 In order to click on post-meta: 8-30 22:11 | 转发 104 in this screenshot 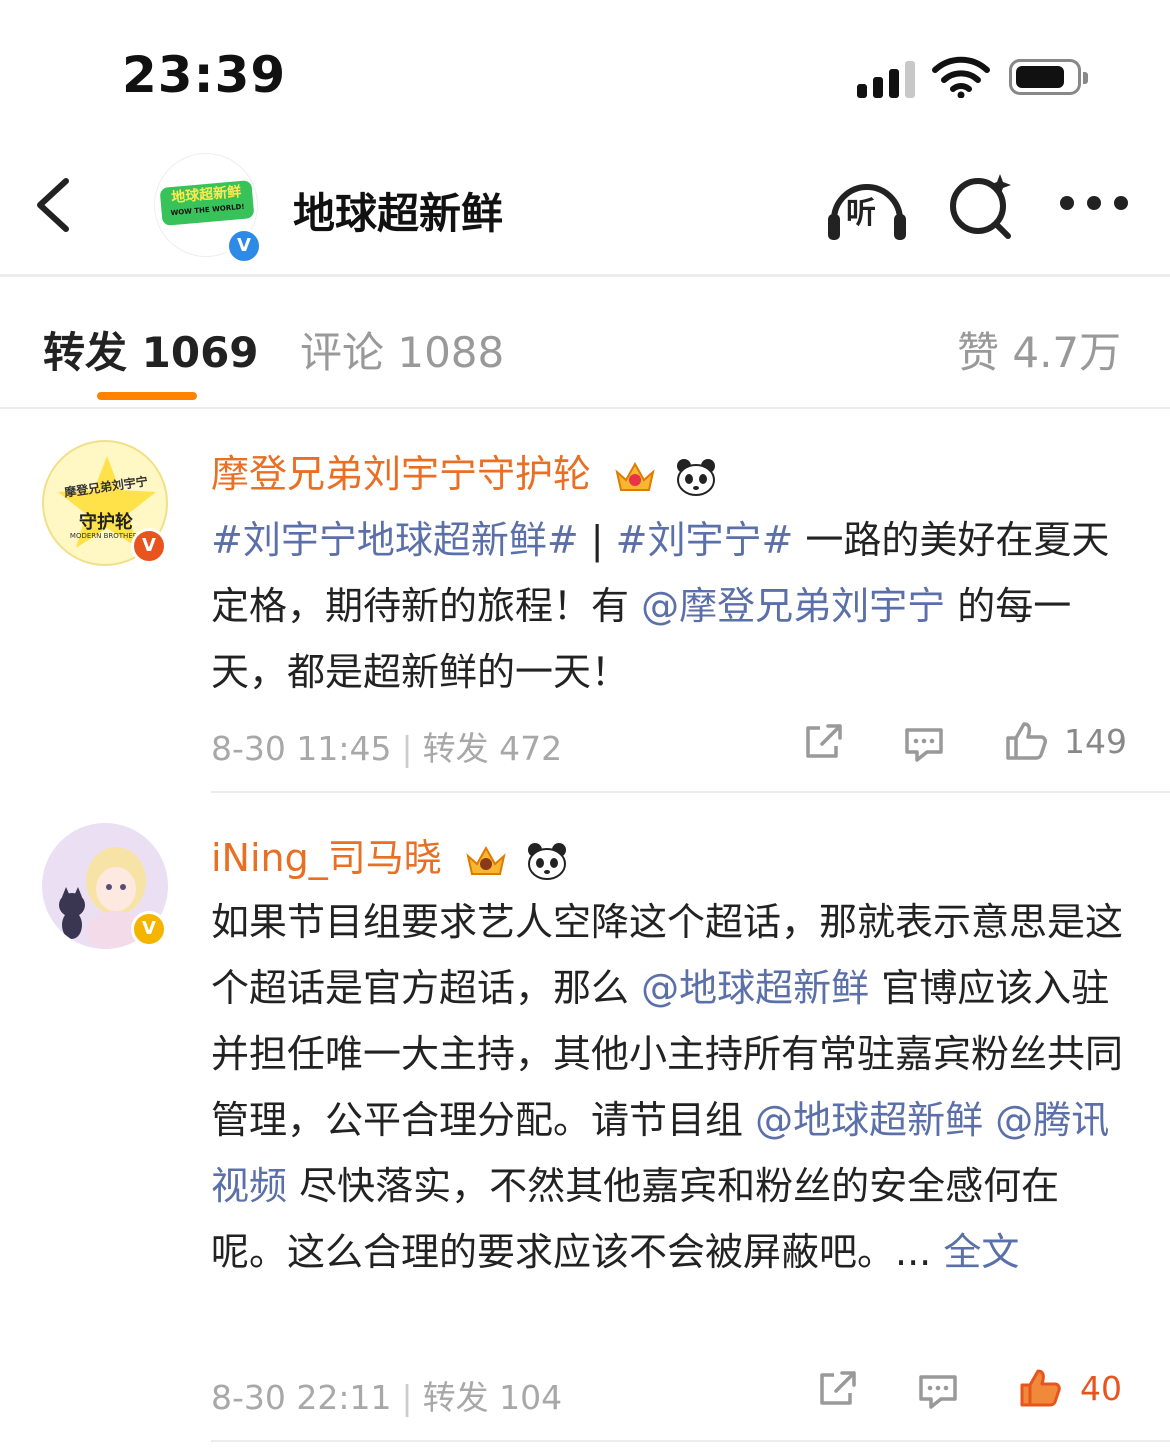, I will do `click(387, 1397)`.